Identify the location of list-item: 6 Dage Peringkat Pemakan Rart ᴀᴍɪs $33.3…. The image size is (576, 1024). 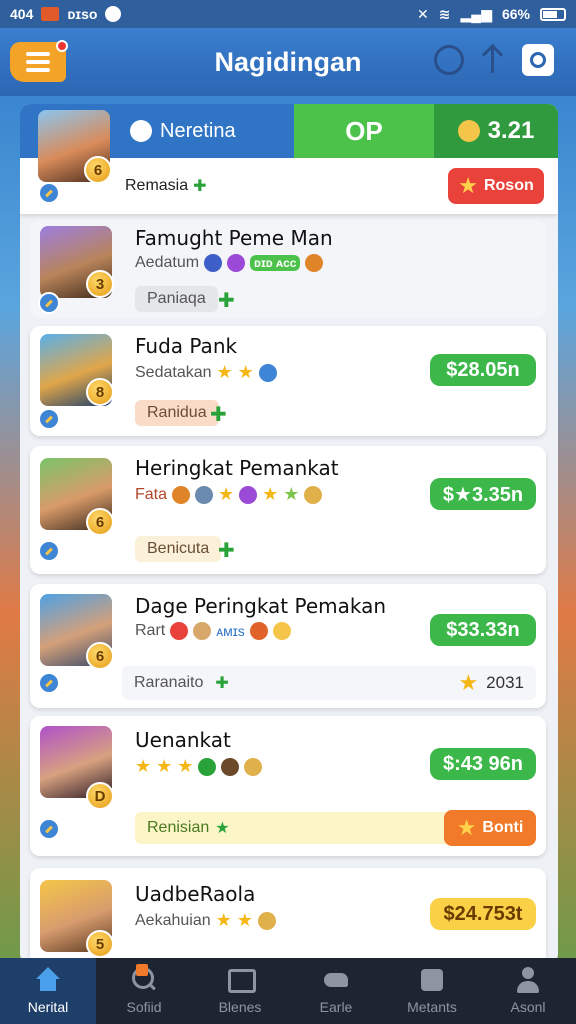
(288, 646).